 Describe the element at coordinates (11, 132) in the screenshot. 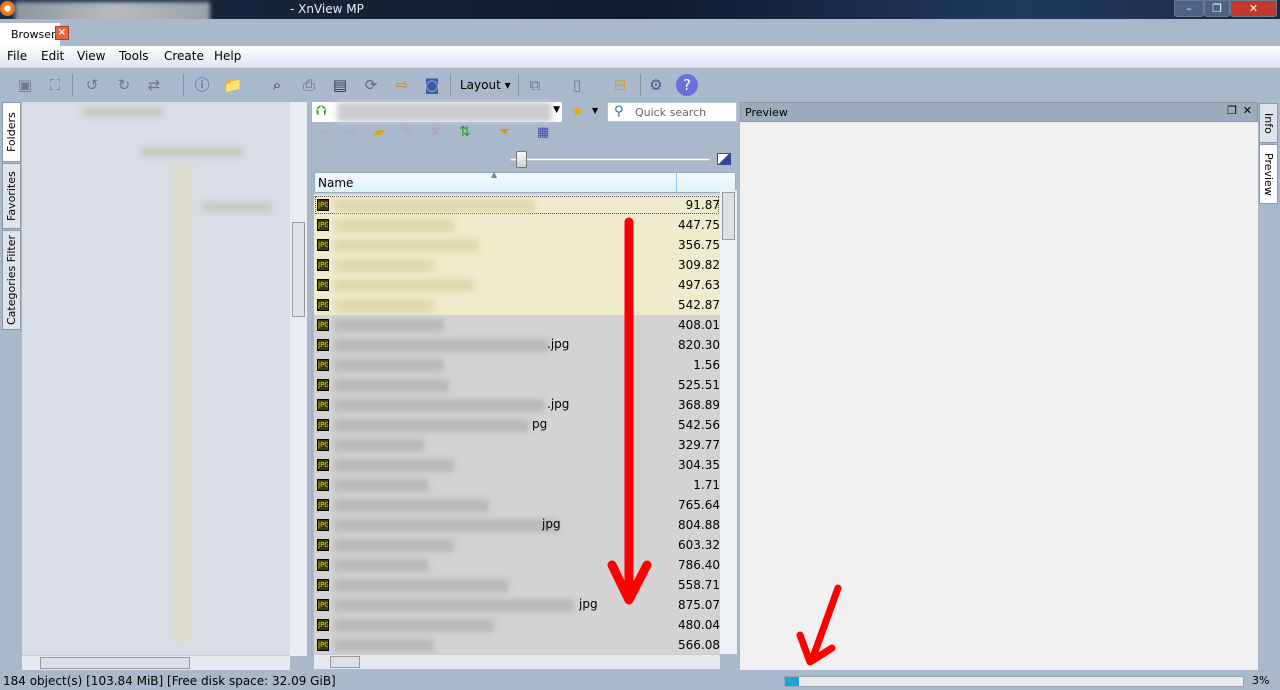

I see `tab-folders: Folders` at that location.